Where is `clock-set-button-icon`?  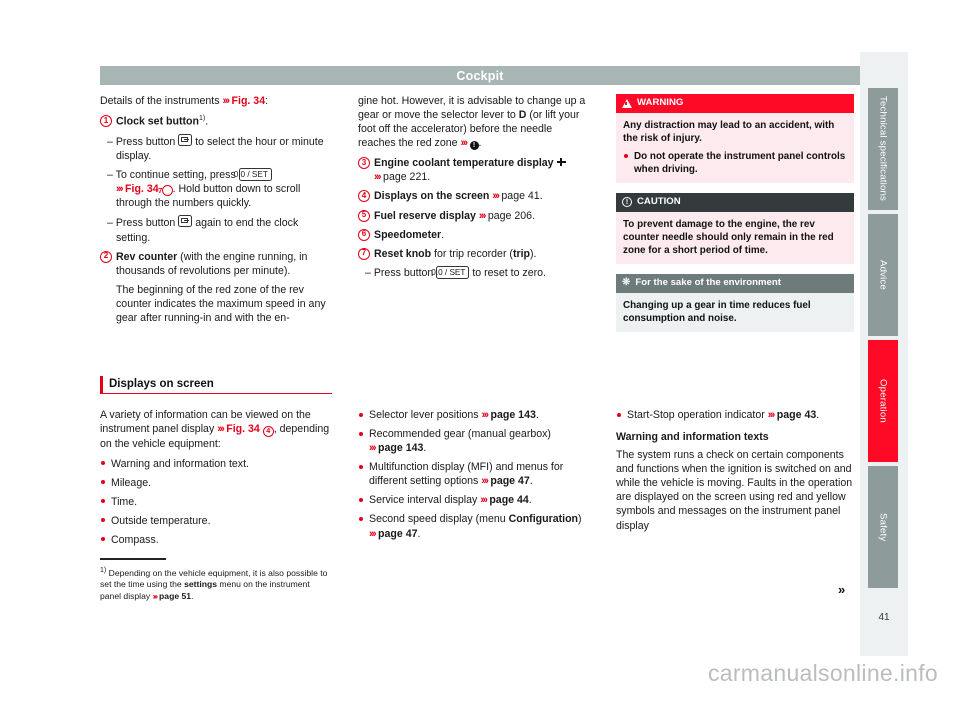 clock-set-button-icon is located at coordinates (185, 139).